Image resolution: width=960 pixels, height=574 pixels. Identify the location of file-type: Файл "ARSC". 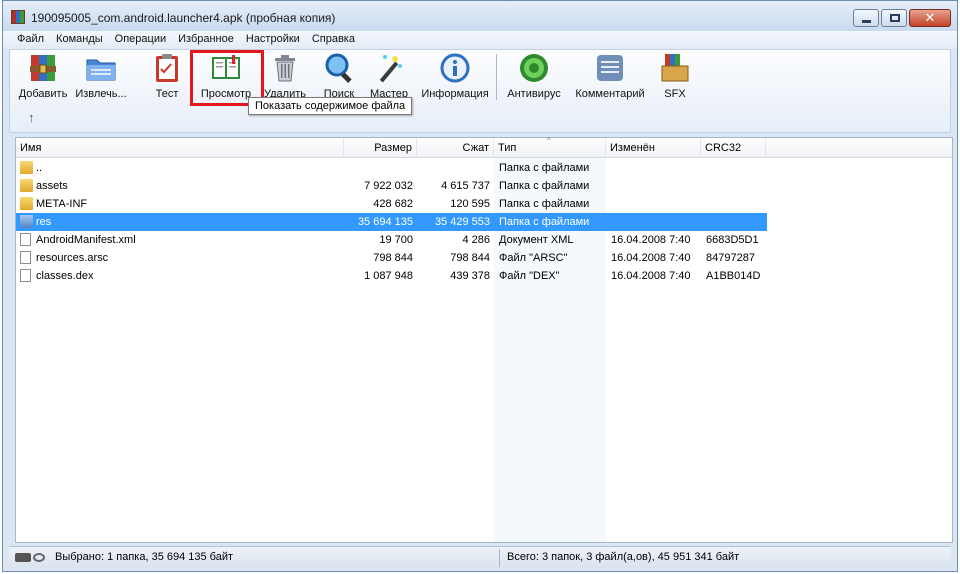
(533, 258).